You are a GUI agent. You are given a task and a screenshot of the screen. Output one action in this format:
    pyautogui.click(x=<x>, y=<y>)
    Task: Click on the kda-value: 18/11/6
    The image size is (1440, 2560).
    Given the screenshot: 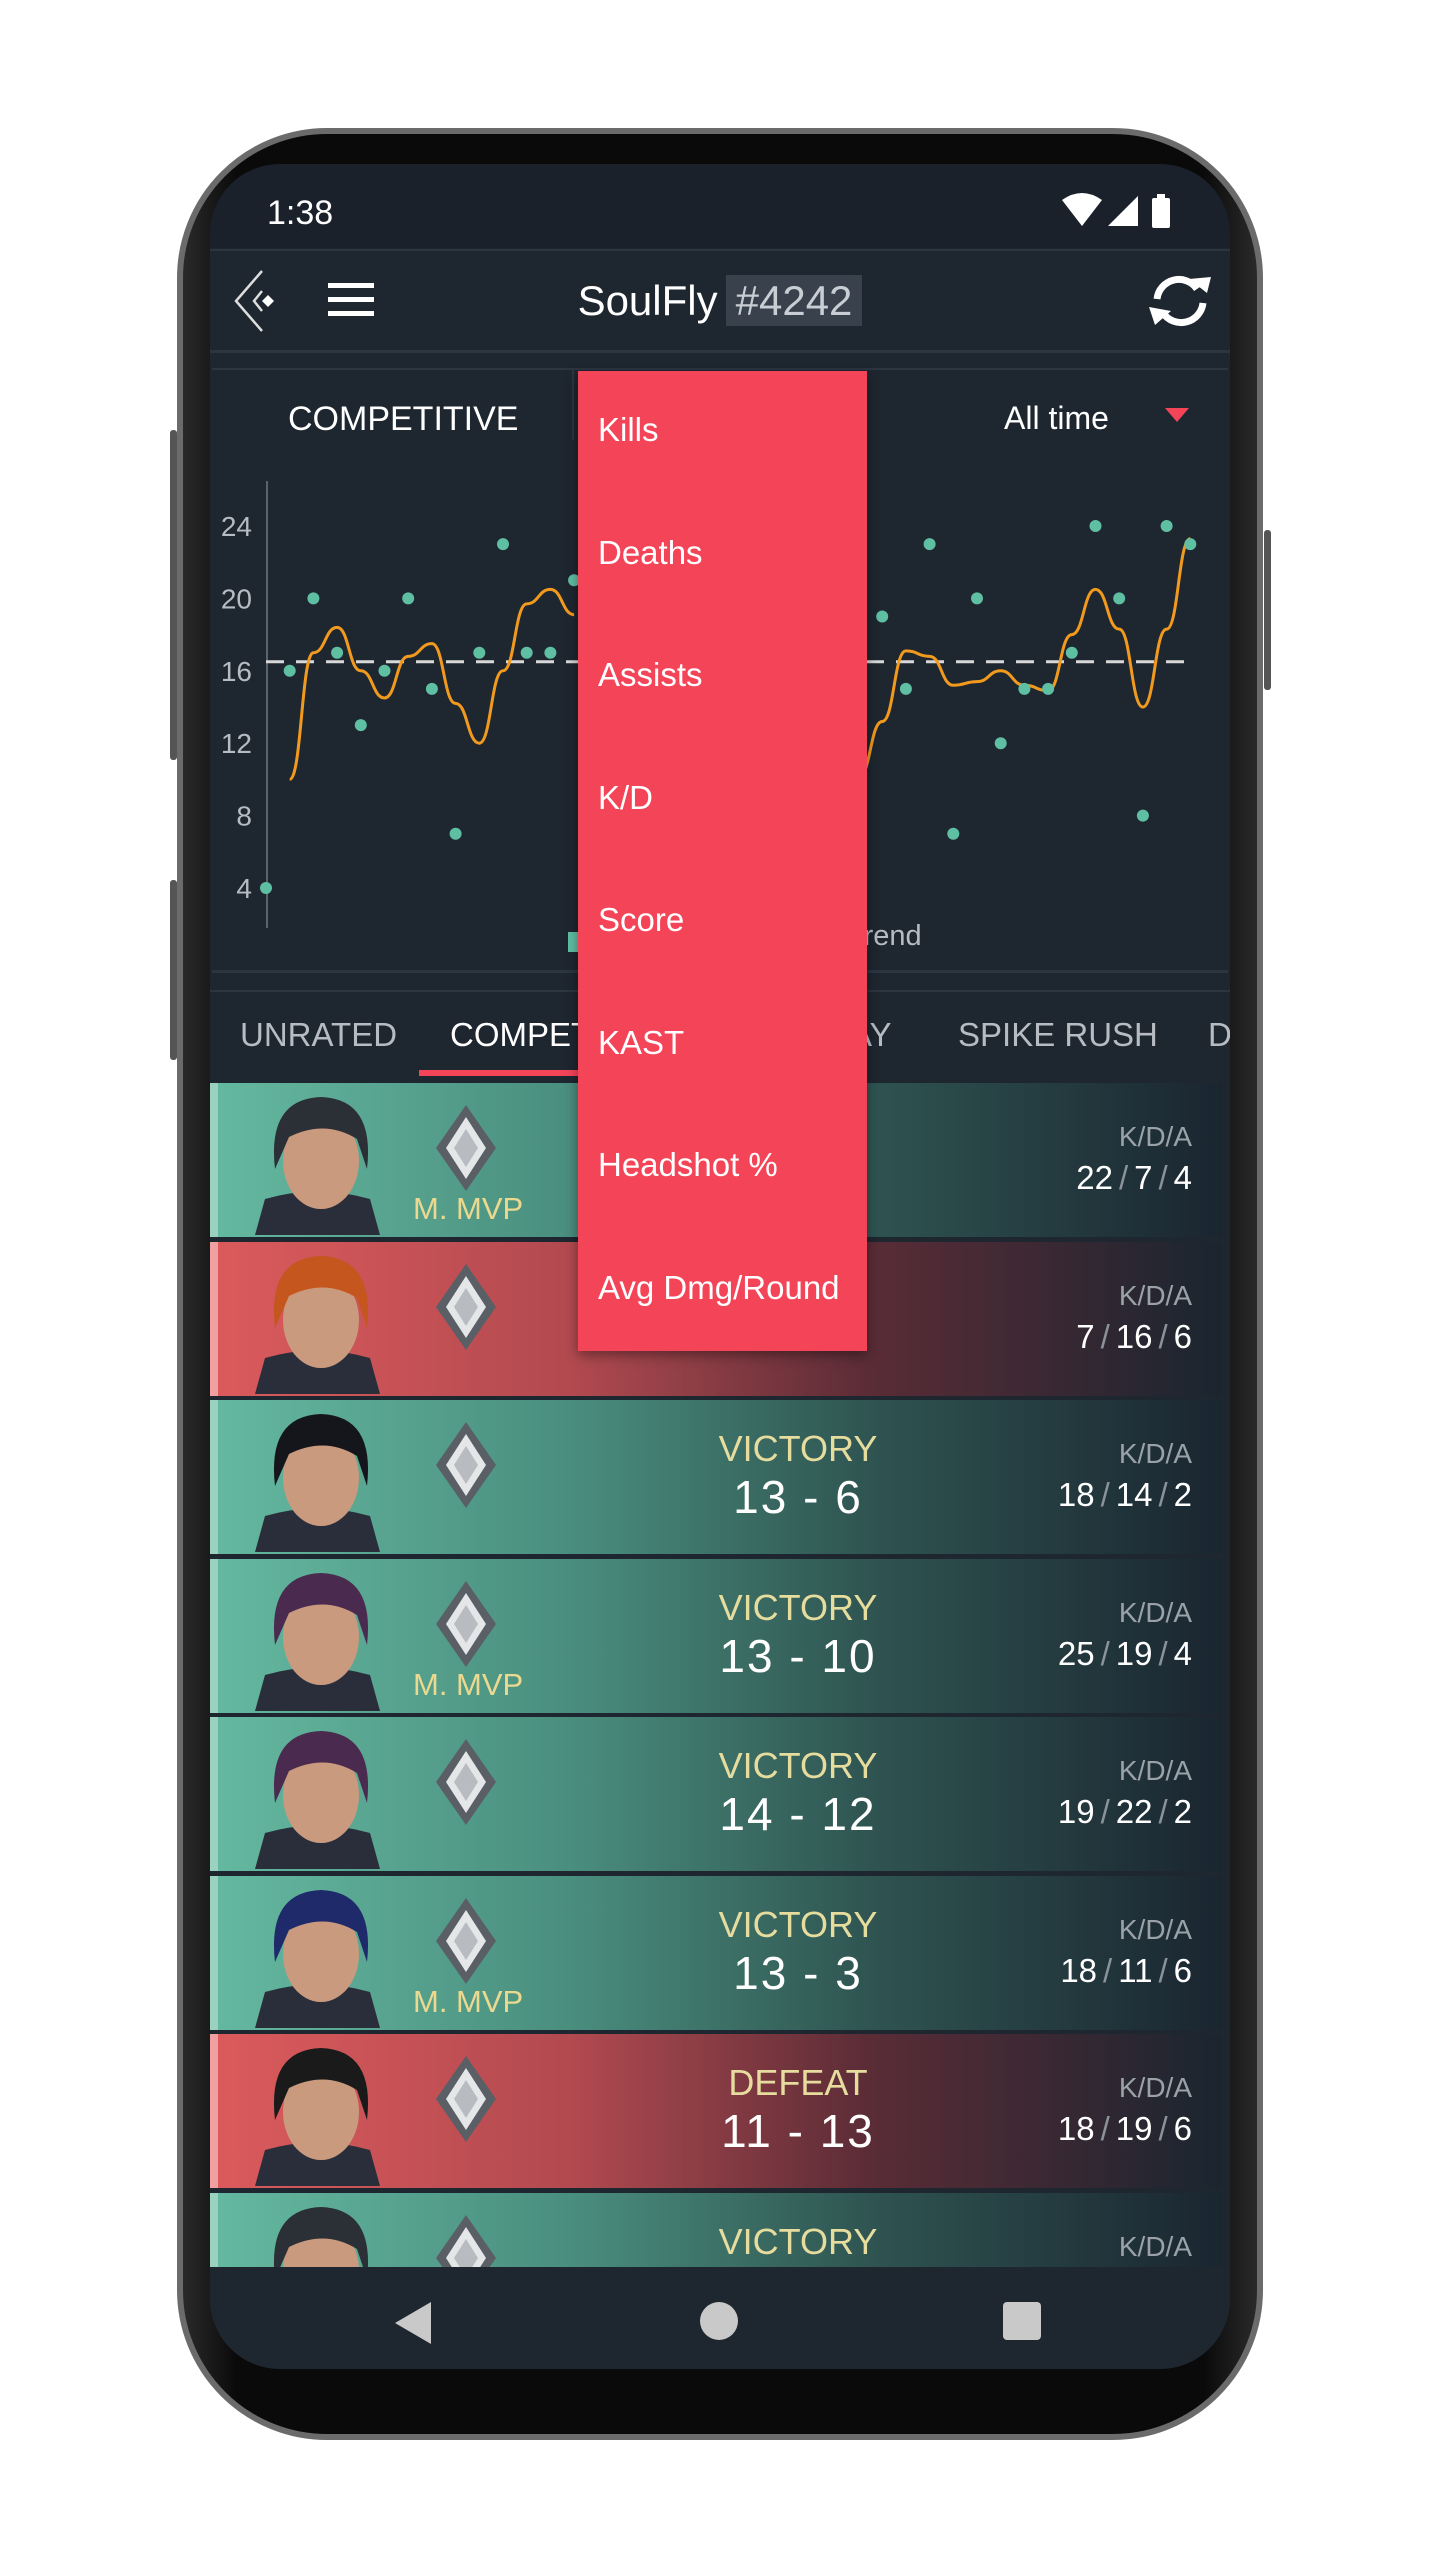 What is the action you would take?
    pyautogui.click(x=1126, y=1970)
    